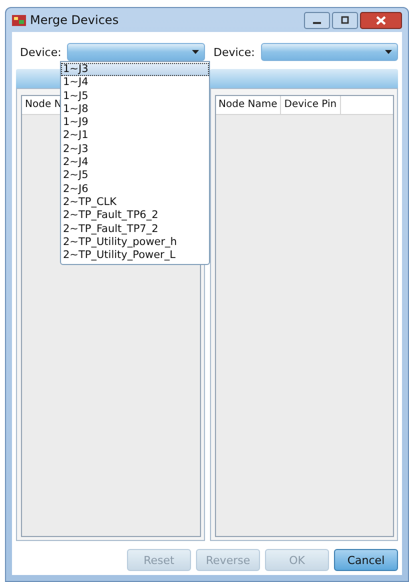 The image size is (409, 582). What do you see at coordinates (135, 149) in the screenshot?
I see `dropdown-item: 2~J3` at bounding box center [135, 149].